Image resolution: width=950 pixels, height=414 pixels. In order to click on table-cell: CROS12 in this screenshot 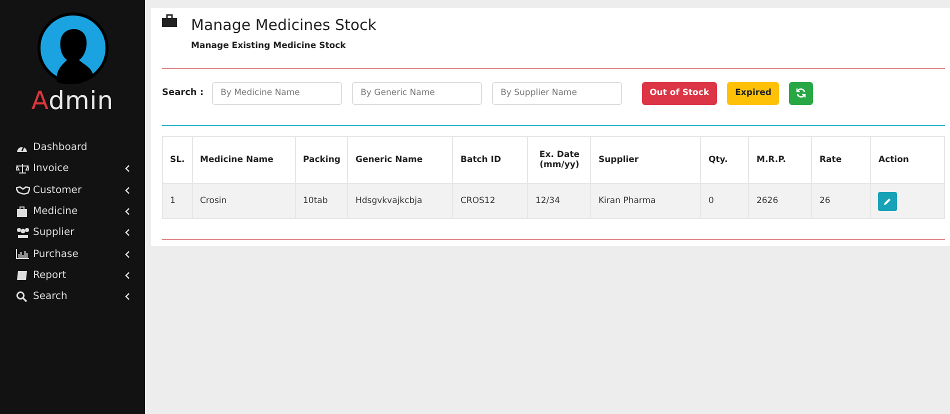, I will do `click(490, 201)`.